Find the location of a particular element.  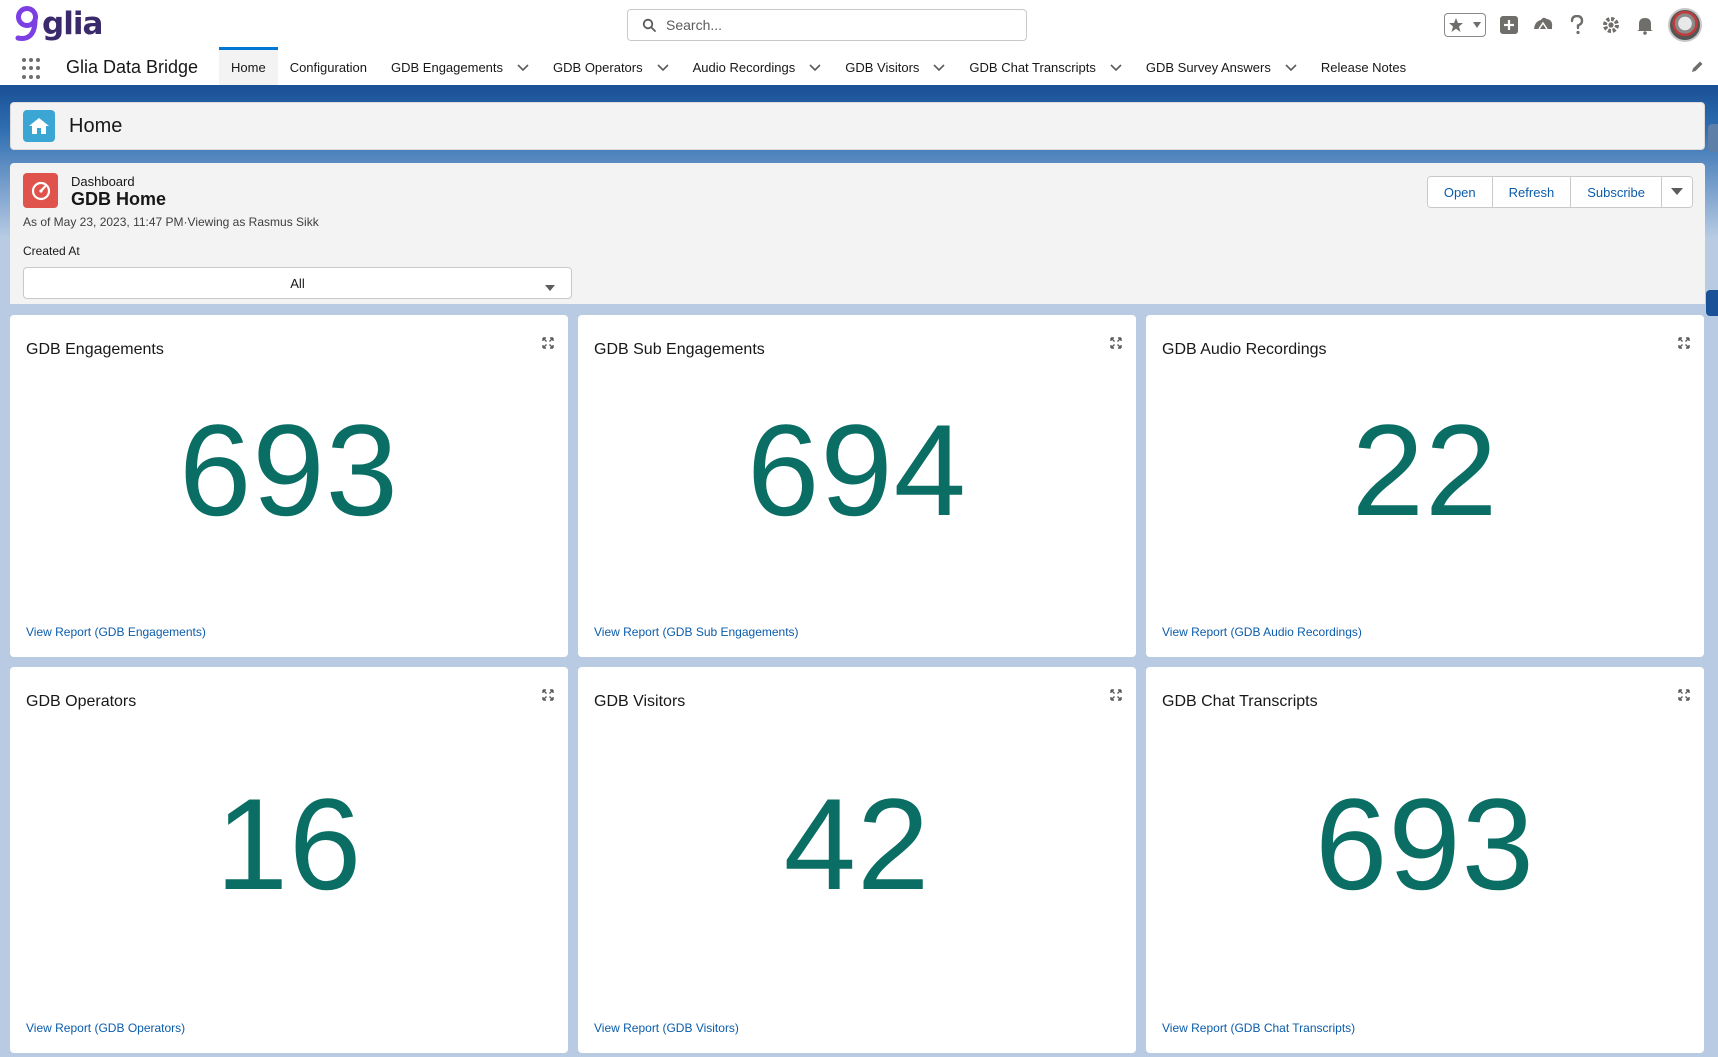

add-icon is located at coordinates (1509, 25).